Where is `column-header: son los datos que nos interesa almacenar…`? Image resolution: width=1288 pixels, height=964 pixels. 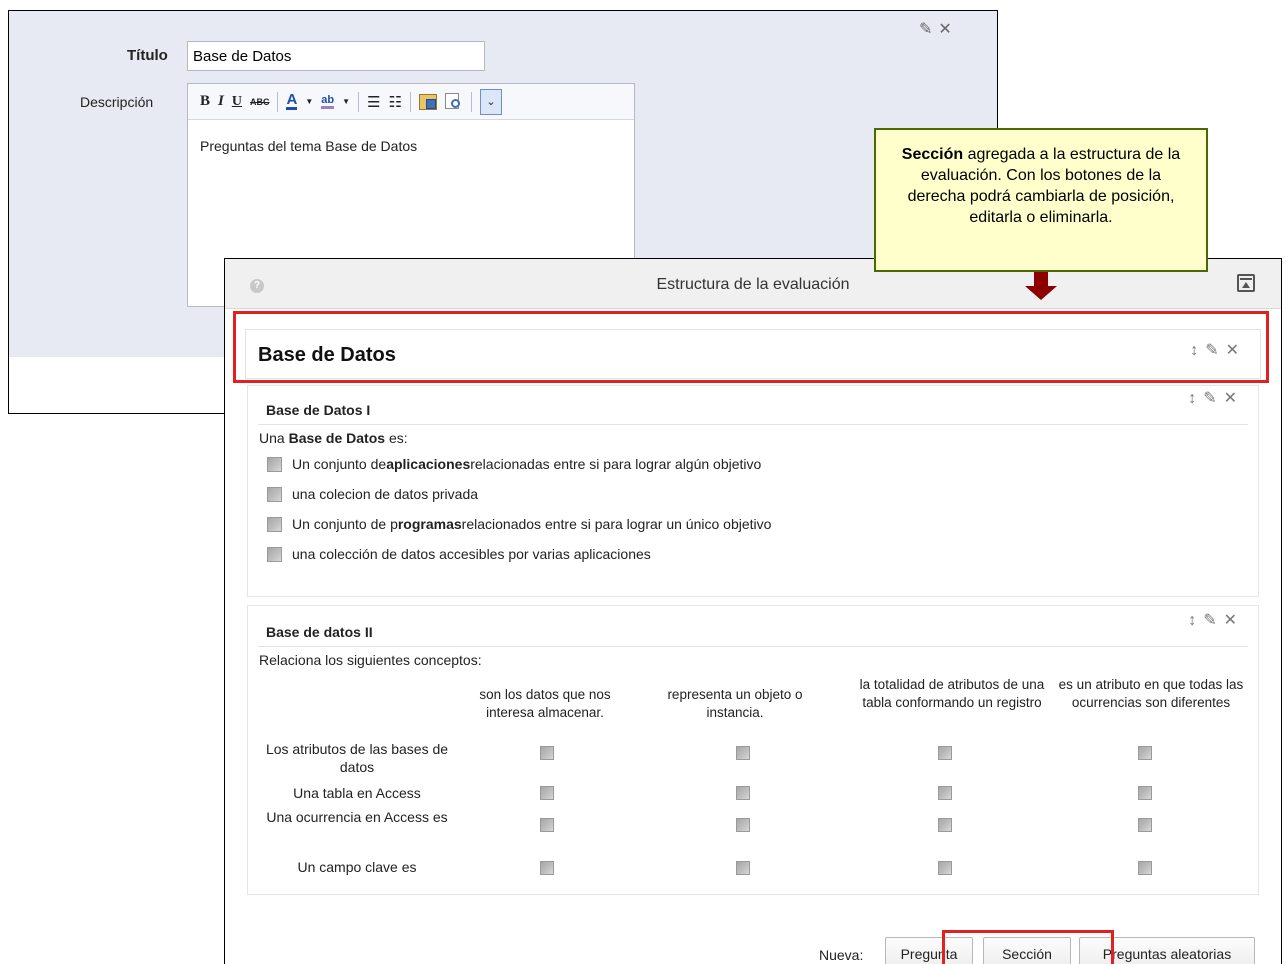
column-header: son los datos que nos interesa almacenar… is located at coordinates (545, 703).